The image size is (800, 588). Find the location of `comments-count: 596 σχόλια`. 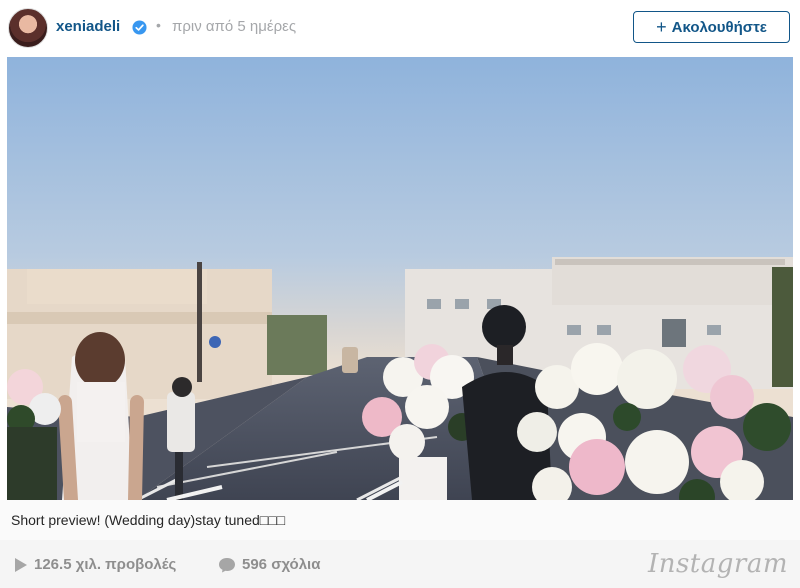

comments-count: 596 σχόλια is located at coordinates (269, 564).